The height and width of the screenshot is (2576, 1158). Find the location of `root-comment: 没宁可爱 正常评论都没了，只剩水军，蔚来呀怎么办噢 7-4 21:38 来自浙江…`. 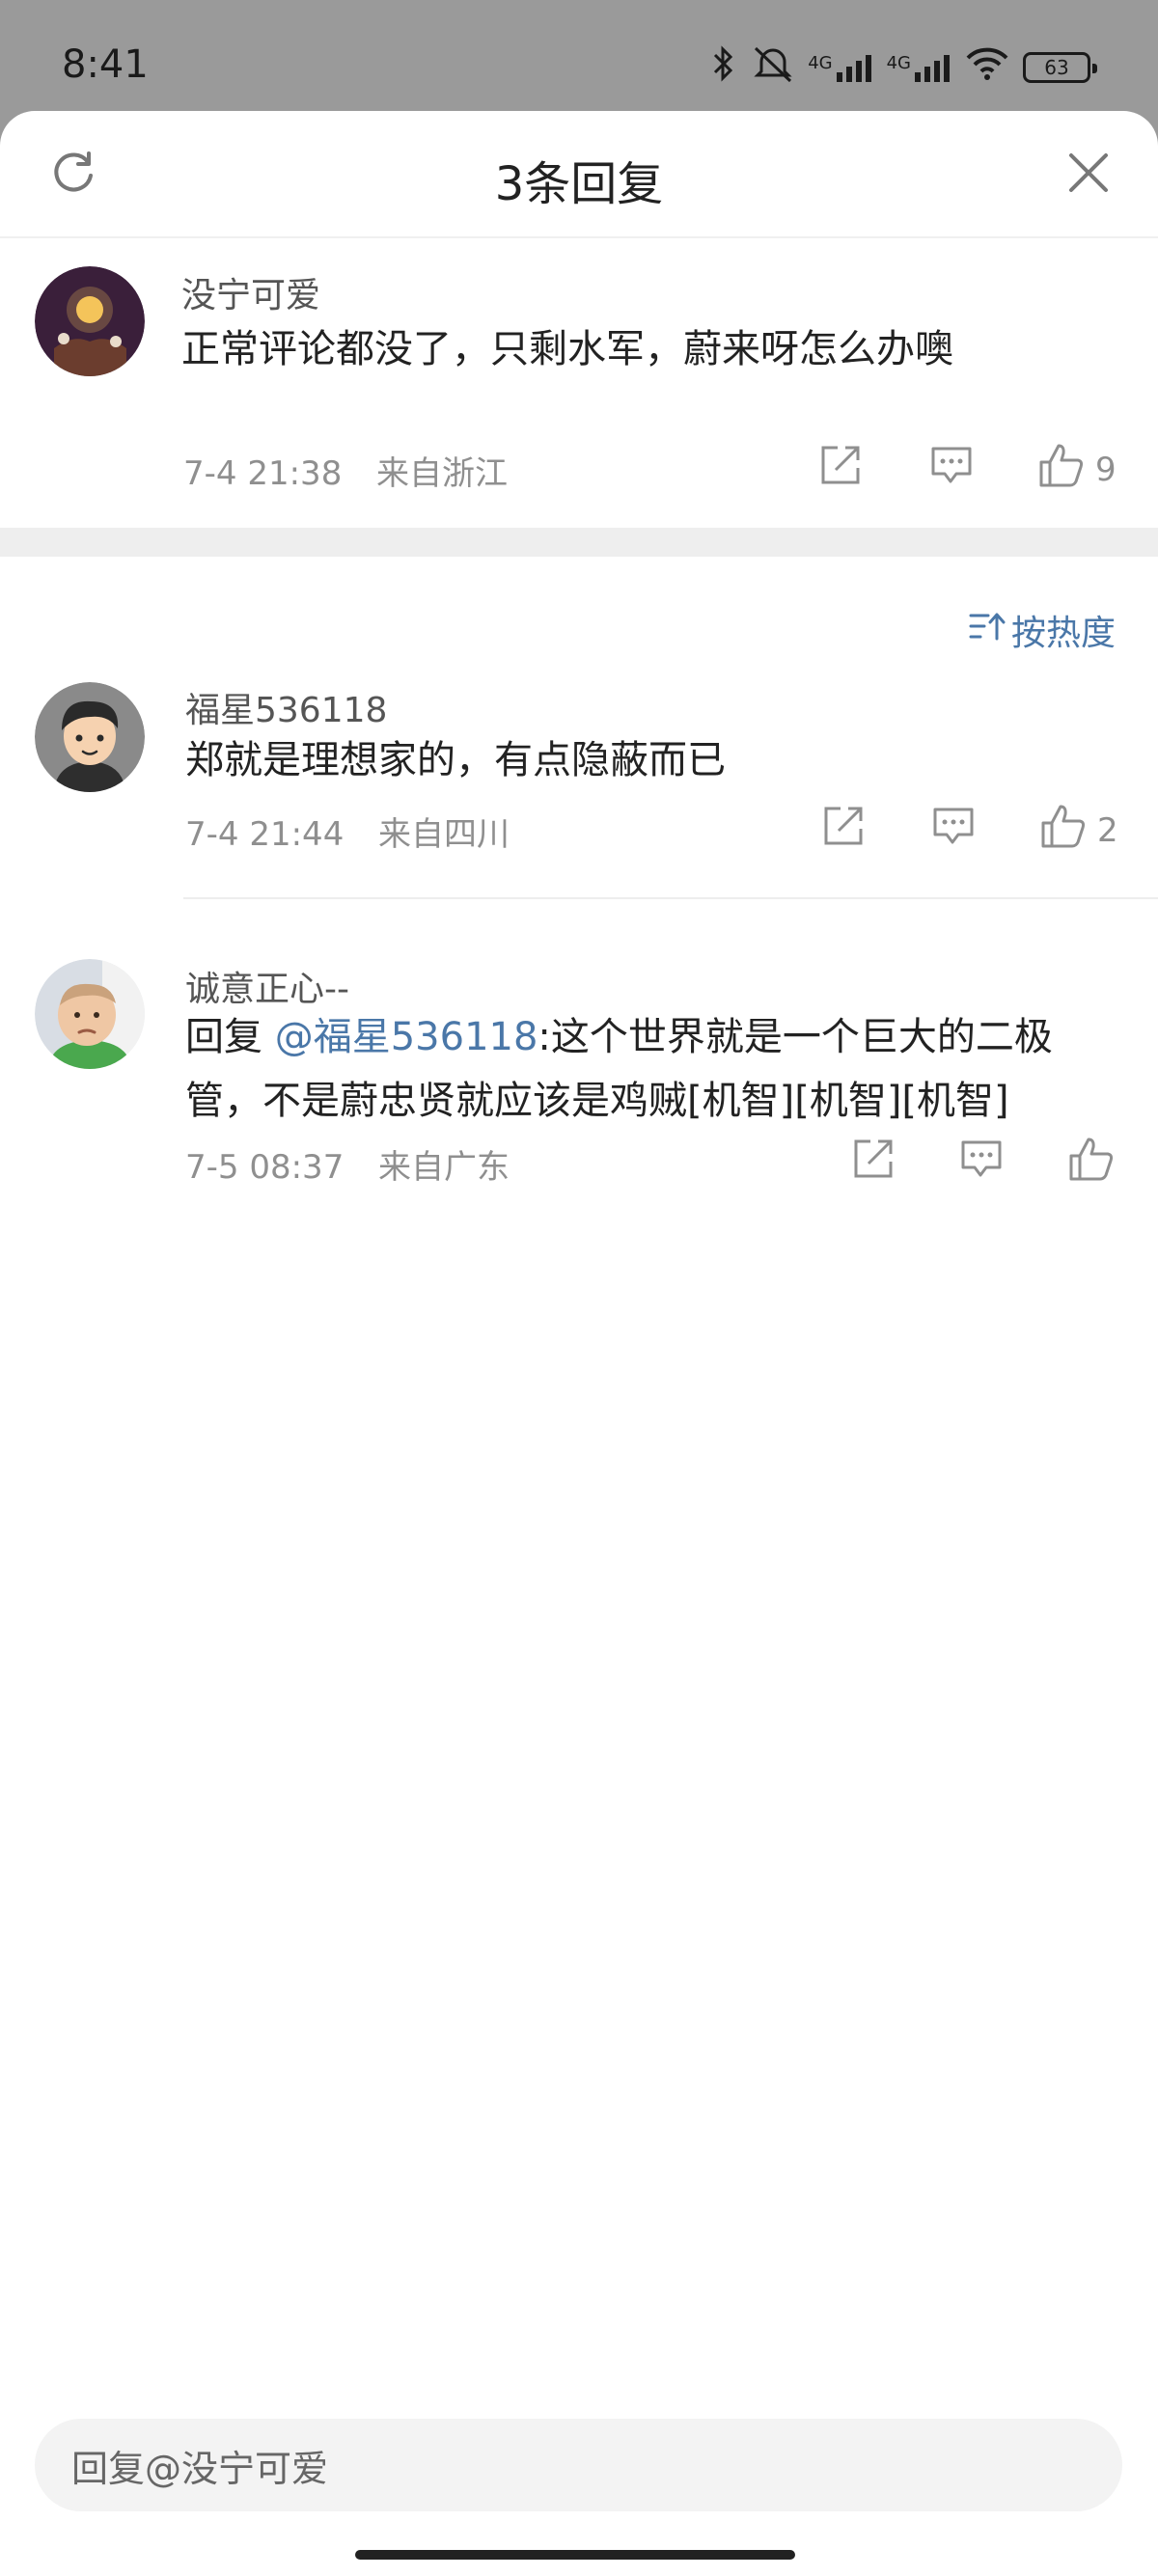

root-comment: 没宁可爱 正常评论都没了，只剩水军，蔚来呀怎么办噢 7-4 21:38 来自浙江… is located at coordinates (579, 383).